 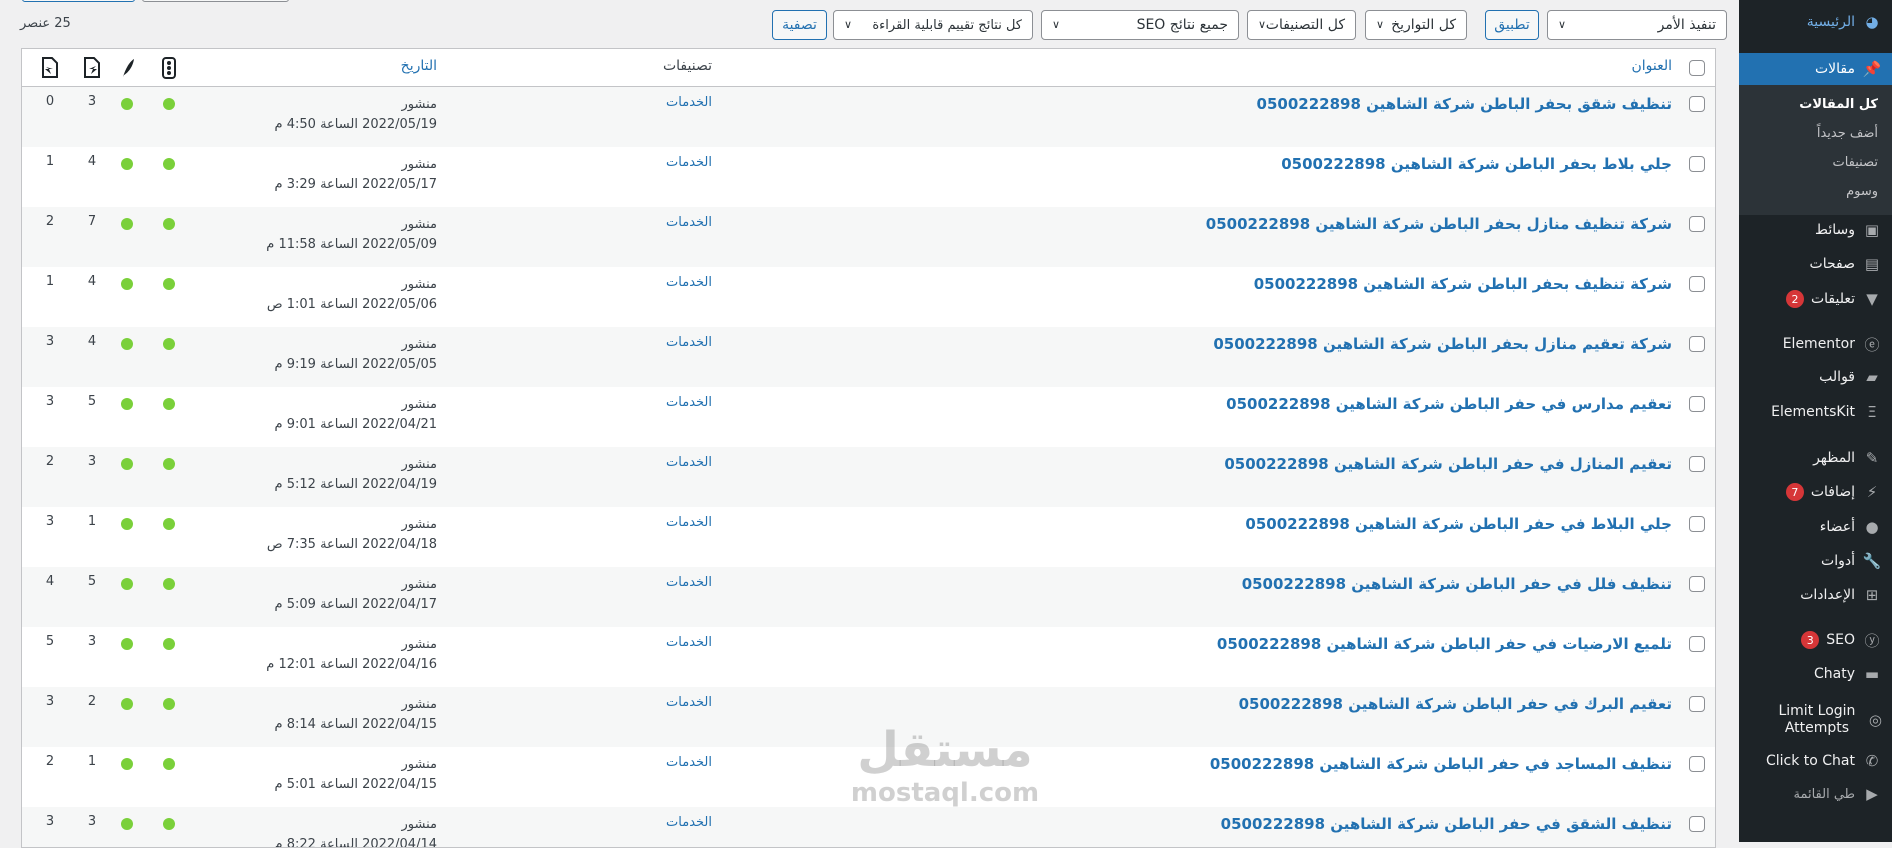 What do you see at coordinates (351, 244) in the screenshot?
I see `post-date: 2022/05/09 الساعة 11:58 م` at bounding box center [351, 244].